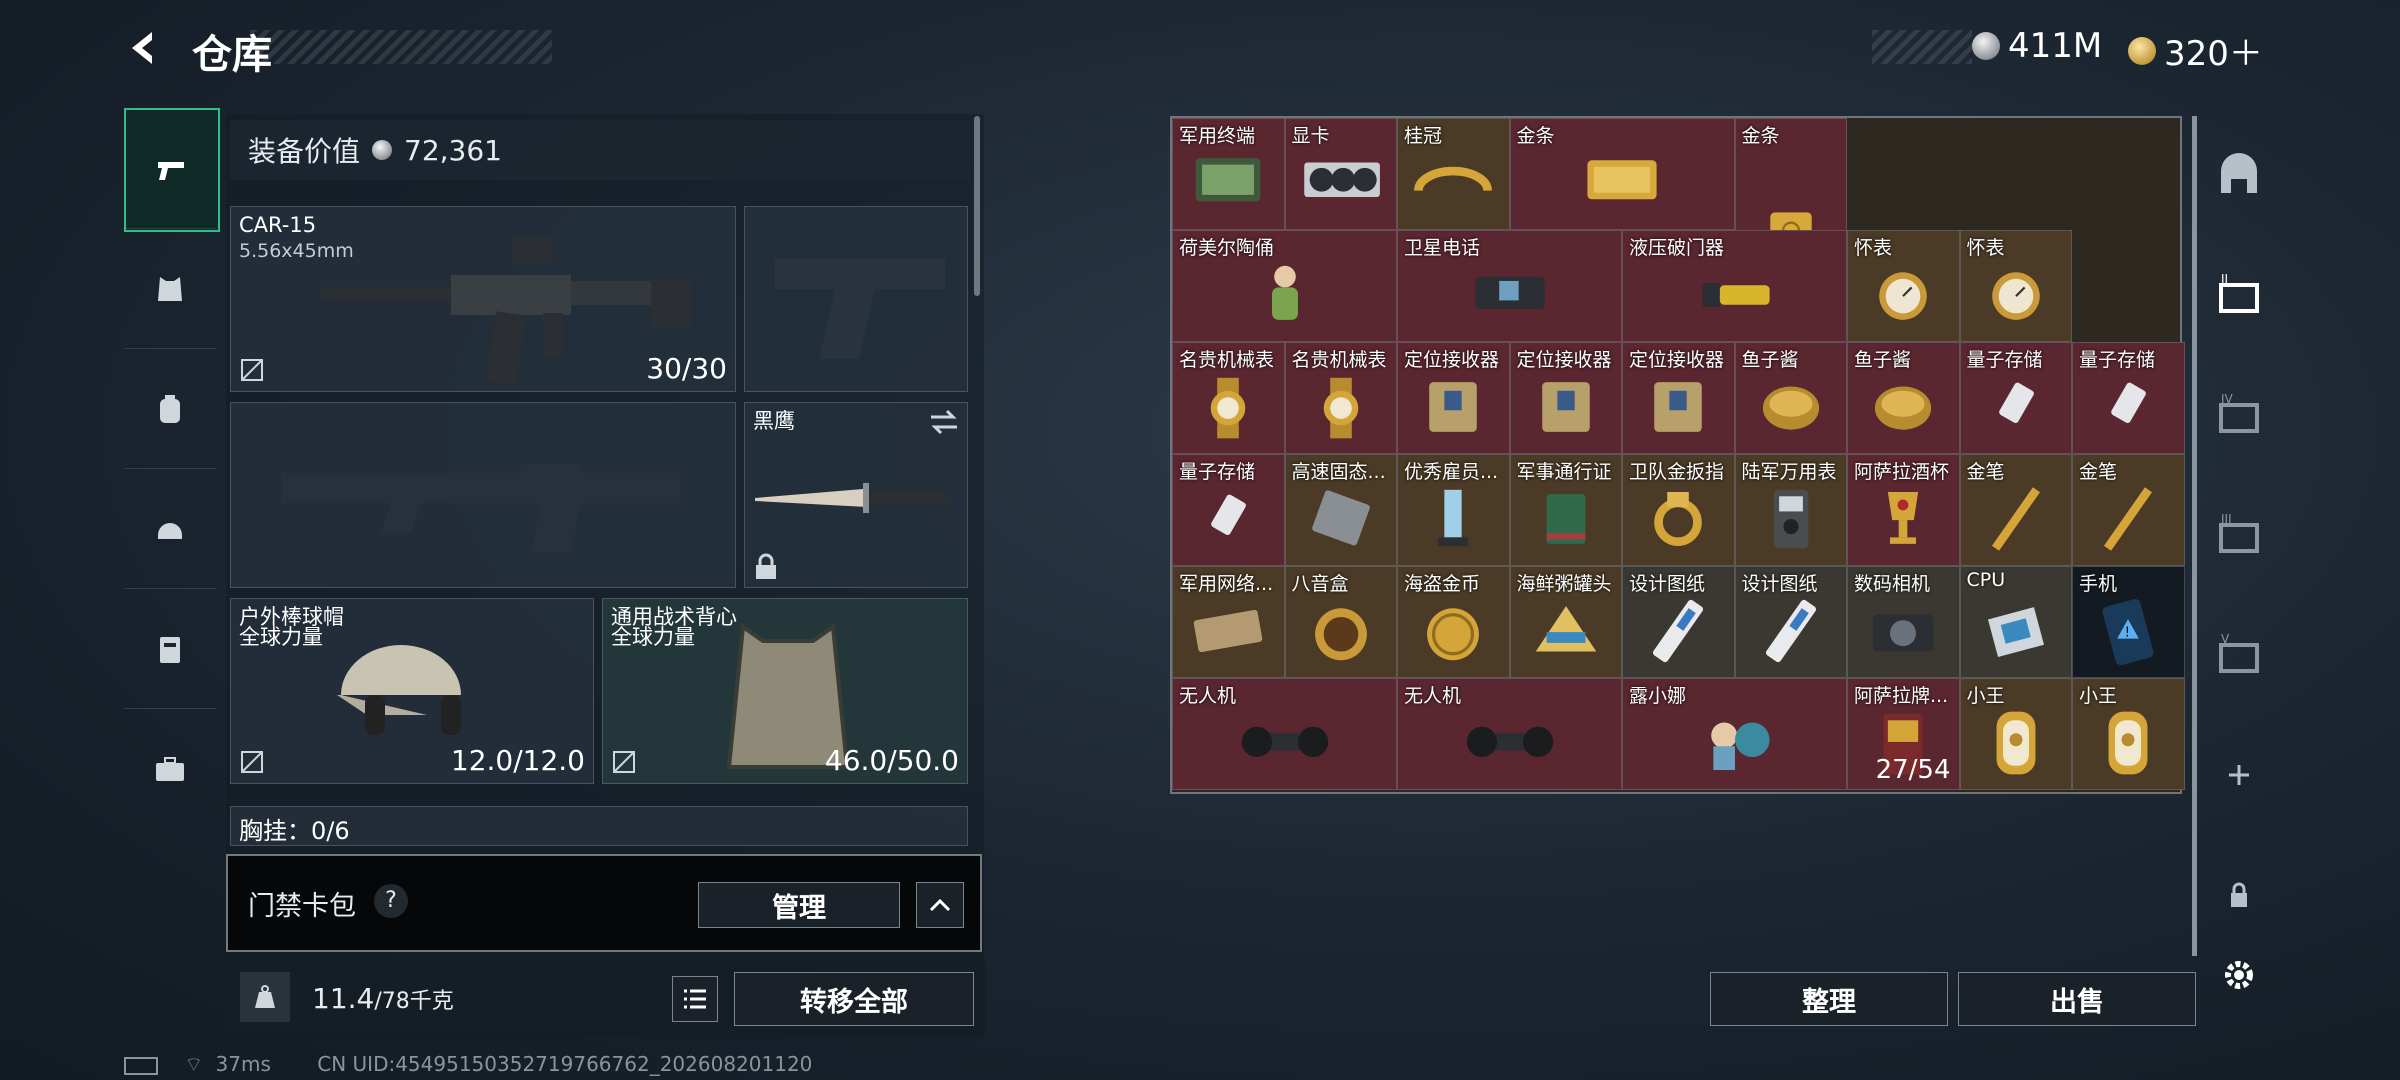 Image resolution: width=2400 pixels, height=1080 pixels. What do you see at coordinates (695, 999) in the screenshot?
I see `list-view-button` at bounding box center [695, 999].